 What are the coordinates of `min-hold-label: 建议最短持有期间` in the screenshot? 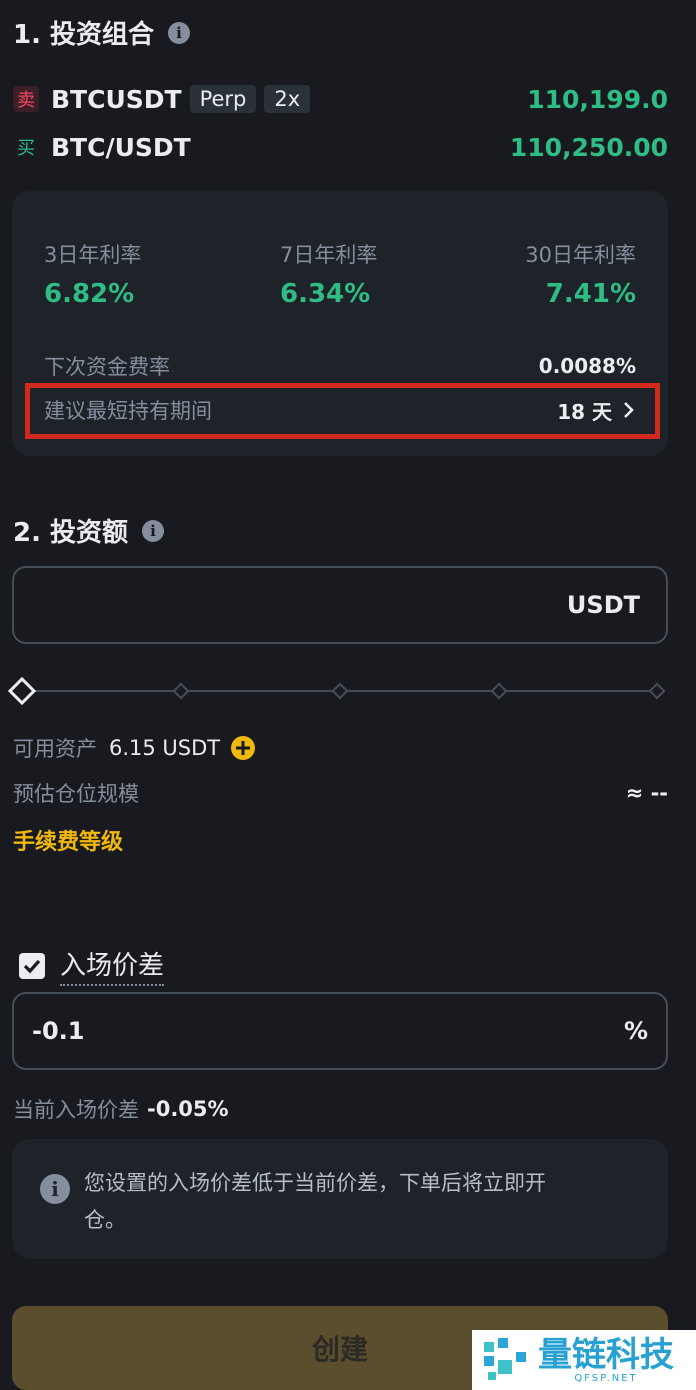 It's located at (128, 411).